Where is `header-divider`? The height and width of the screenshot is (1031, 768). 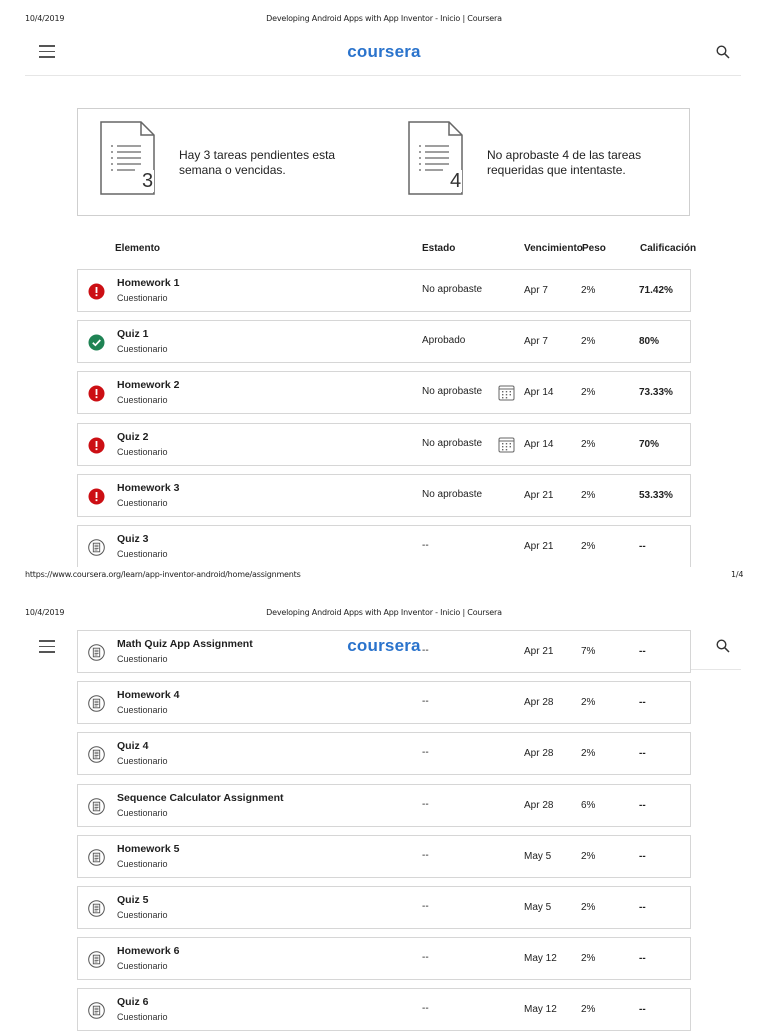
header-divider is located at coordinates (383, 75).